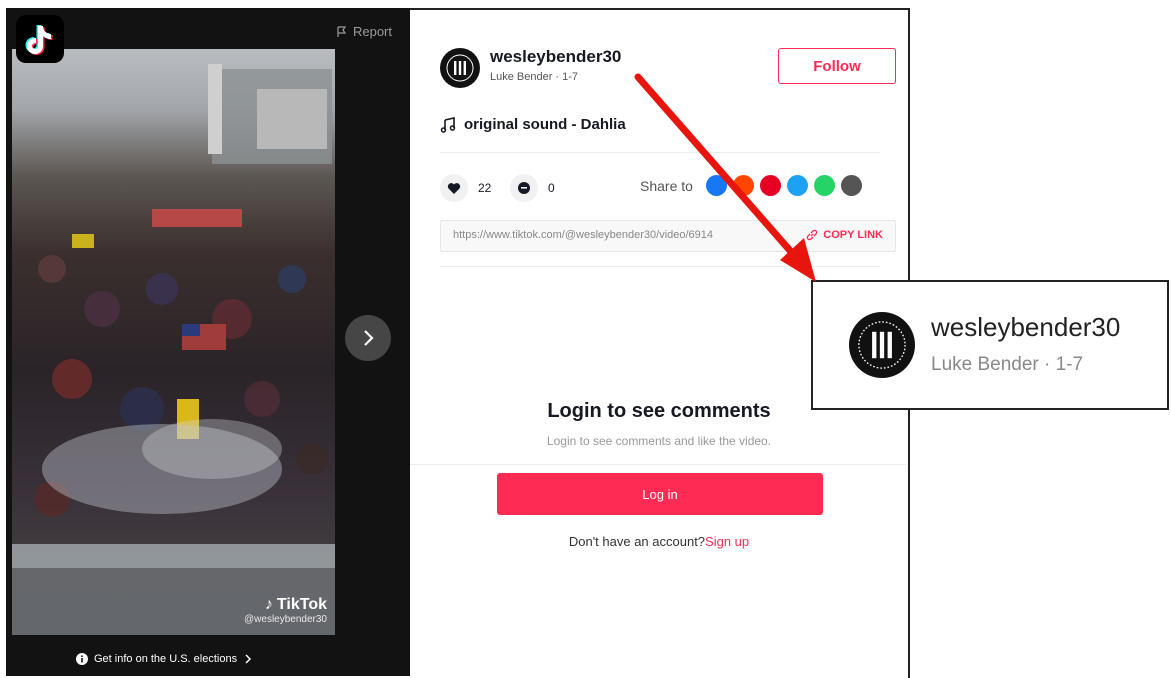 The image size is (1171, 678). What do you see at coordinates (853, 235) in the screenshot?
I see `copy-link-label: COPY LINK` at bounding box center [853, 235].